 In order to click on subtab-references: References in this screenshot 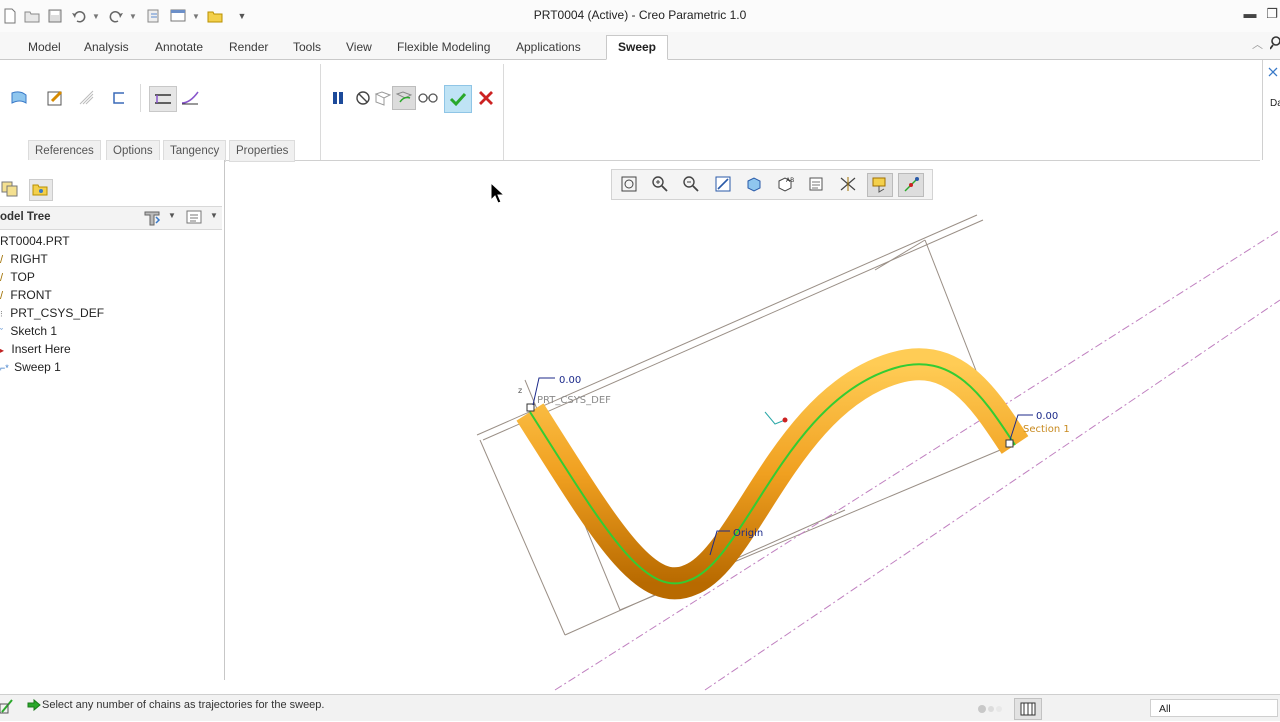, I will do `click(64, 151)`.